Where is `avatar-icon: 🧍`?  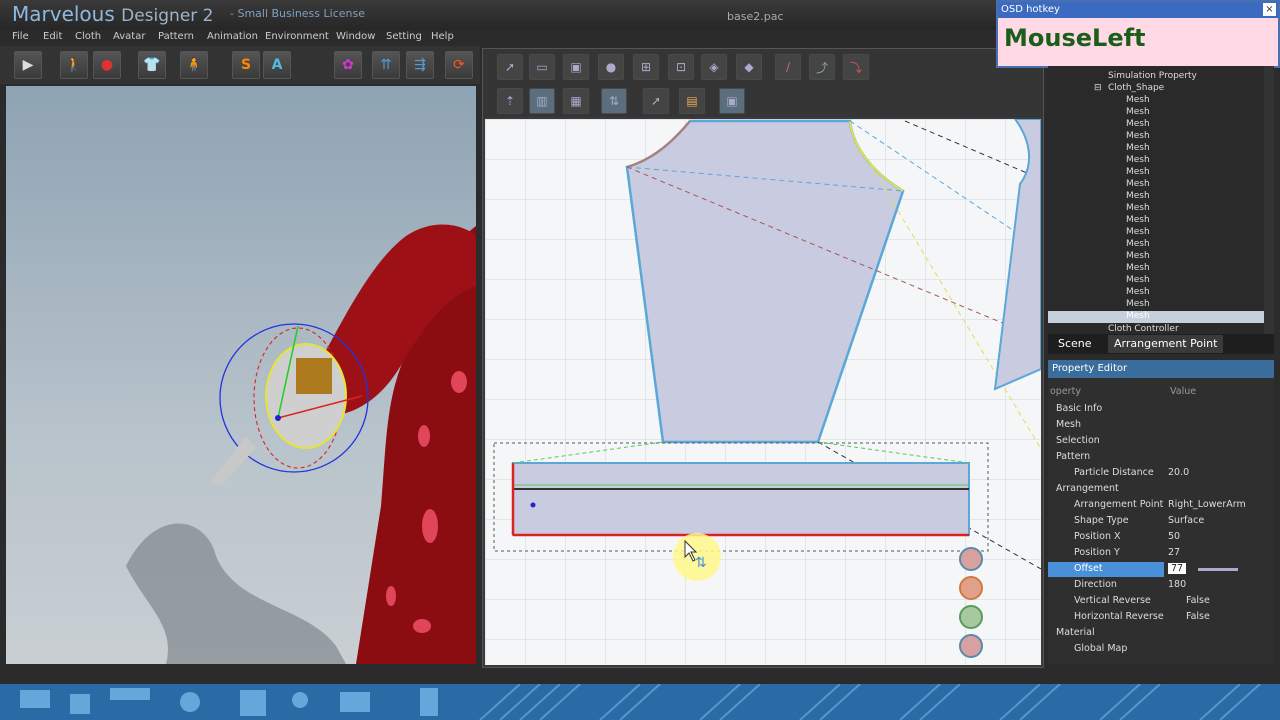 avatar-icon: 🧍 is located at coordinates (194, 65).